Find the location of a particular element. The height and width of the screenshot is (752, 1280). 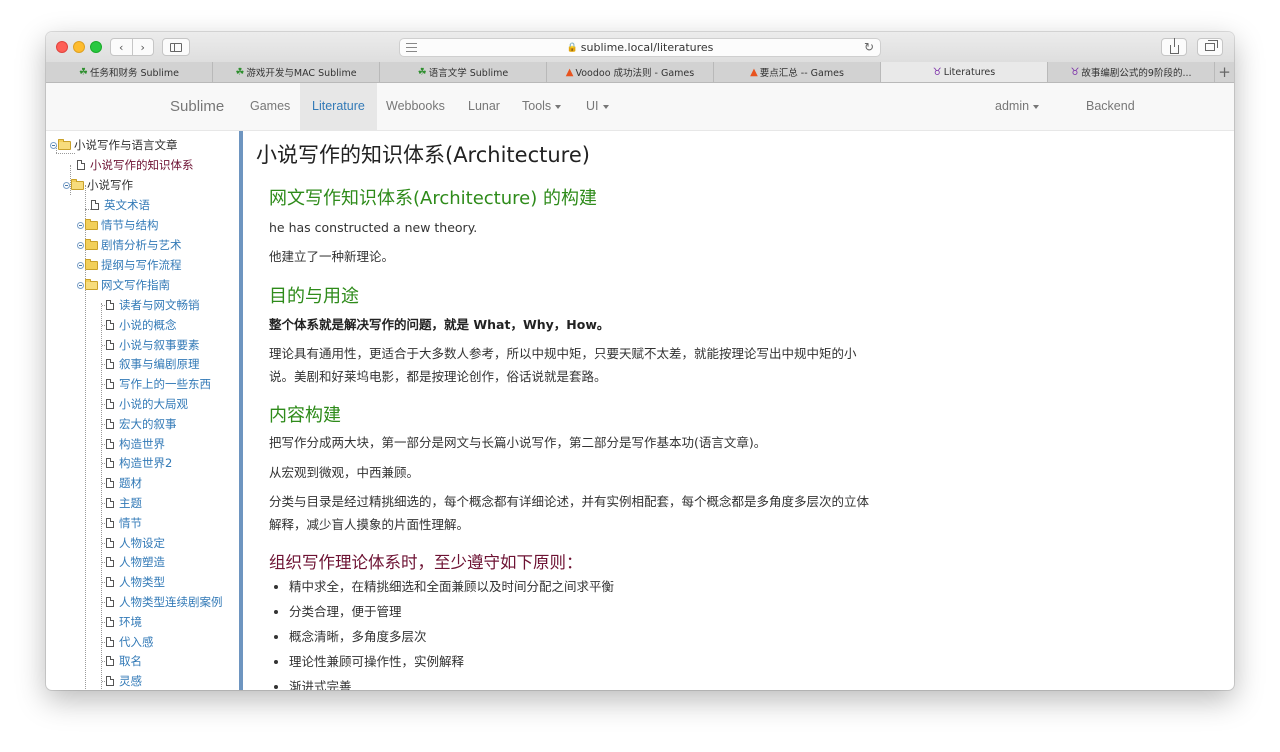

flame-icon: ▲ is located at coordinates (569, 72).